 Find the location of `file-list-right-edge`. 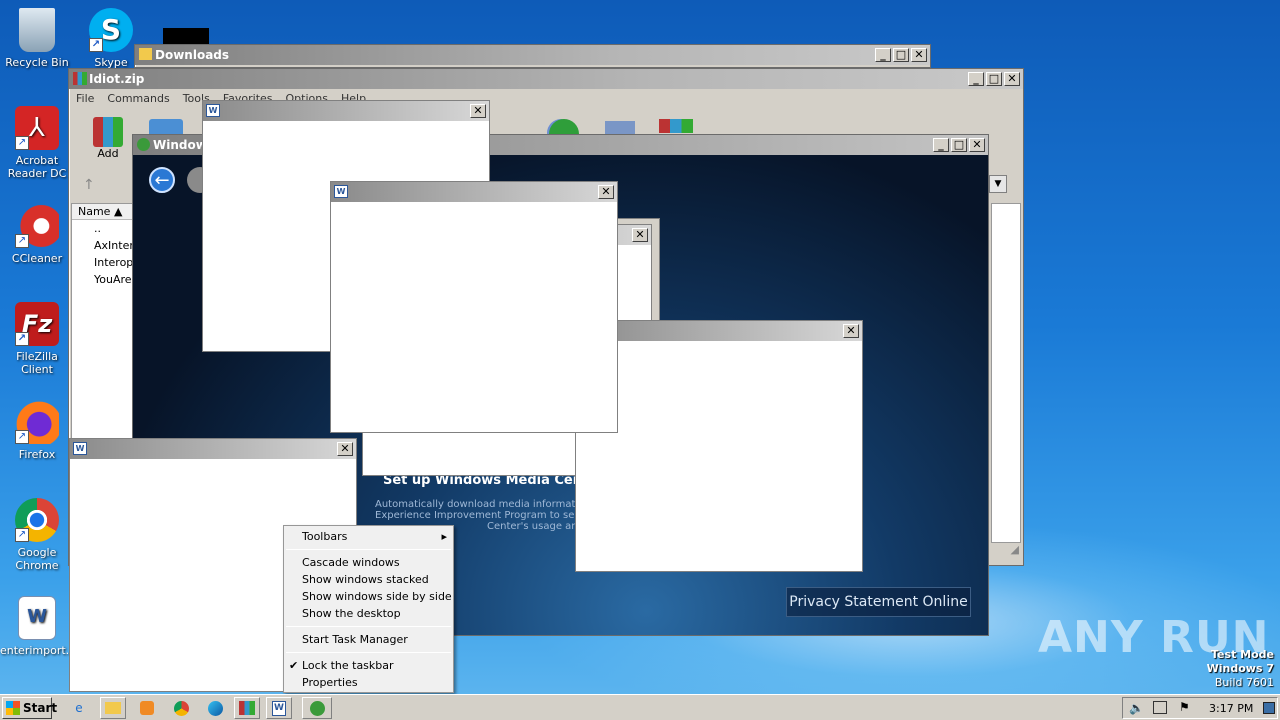

file-list-right-edge is located at coordinates (1006, 373).